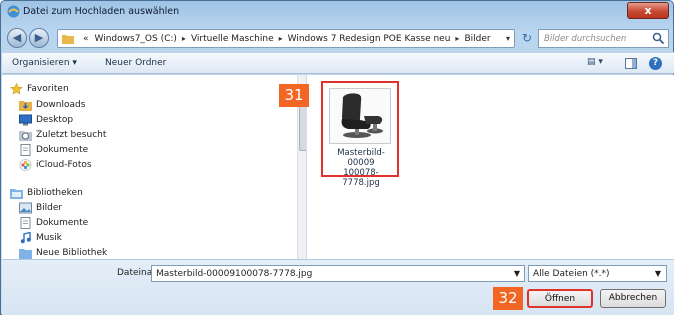 This screenshot has width=674, height=315. What do you see at coordinates (25, 119) in the screenshot?
I see `desktop-icon` at bounding box center [25, 119].